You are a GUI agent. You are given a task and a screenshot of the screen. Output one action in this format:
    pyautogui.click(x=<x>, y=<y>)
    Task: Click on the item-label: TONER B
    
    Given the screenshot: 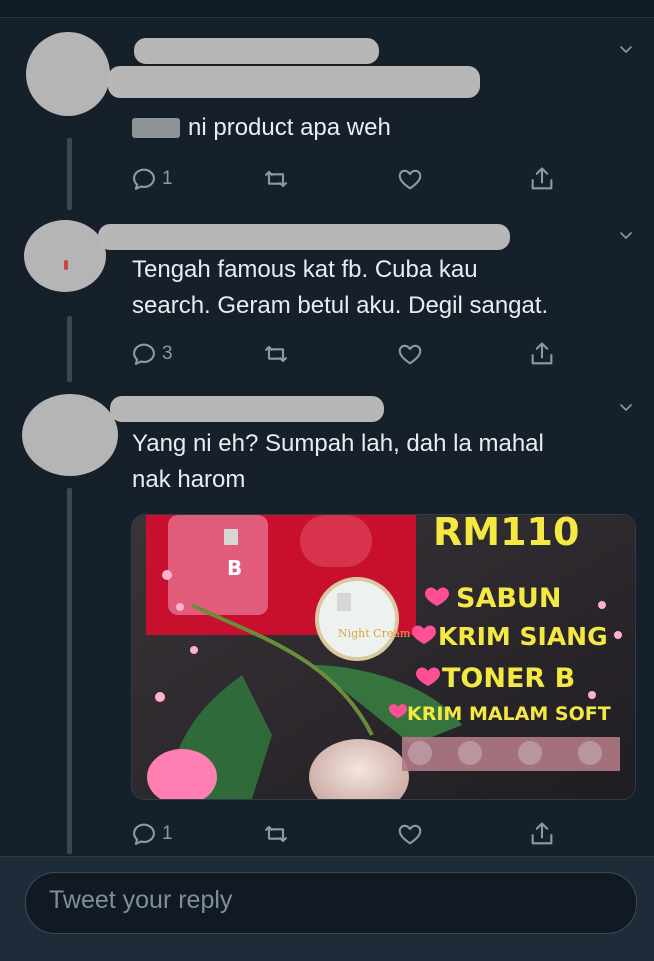 What is the action you would take?
    pyautogui.click(x=508, y=678)
    